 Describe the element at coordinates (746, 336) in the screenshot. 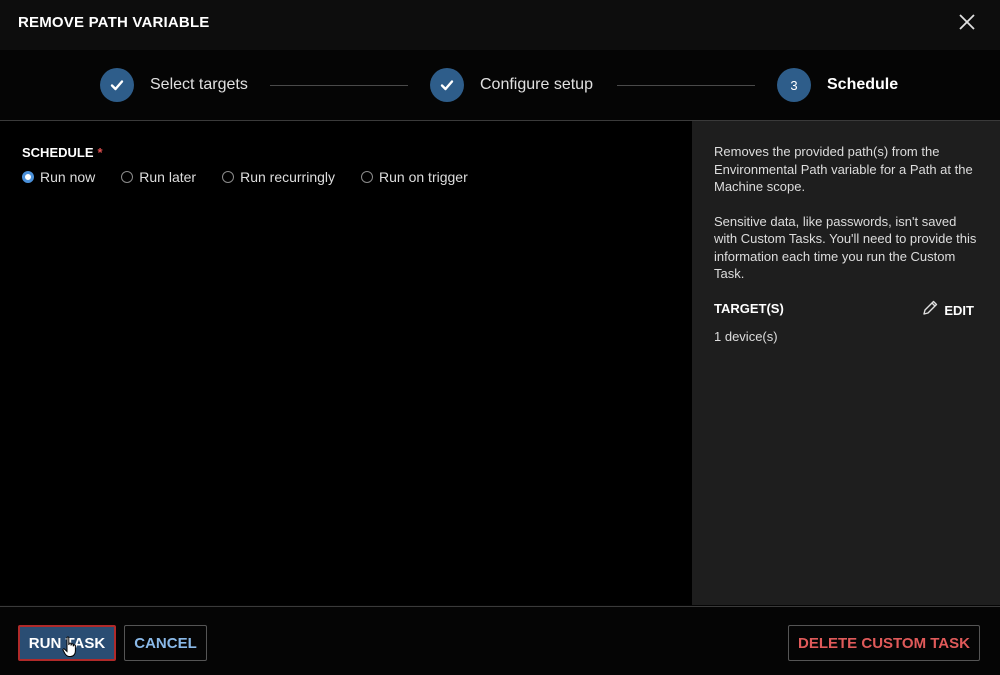

I see `targets-count: 1 device(s)` at that location.